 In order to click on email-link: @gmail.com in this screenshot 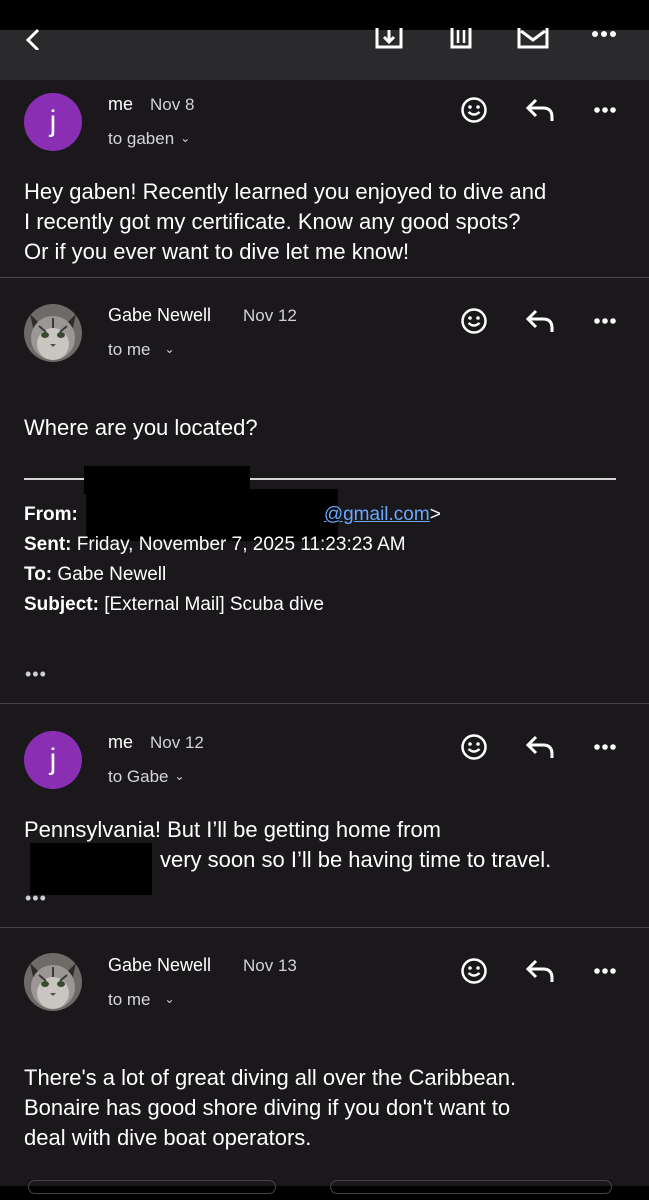, I will do `click(377, 514)`.